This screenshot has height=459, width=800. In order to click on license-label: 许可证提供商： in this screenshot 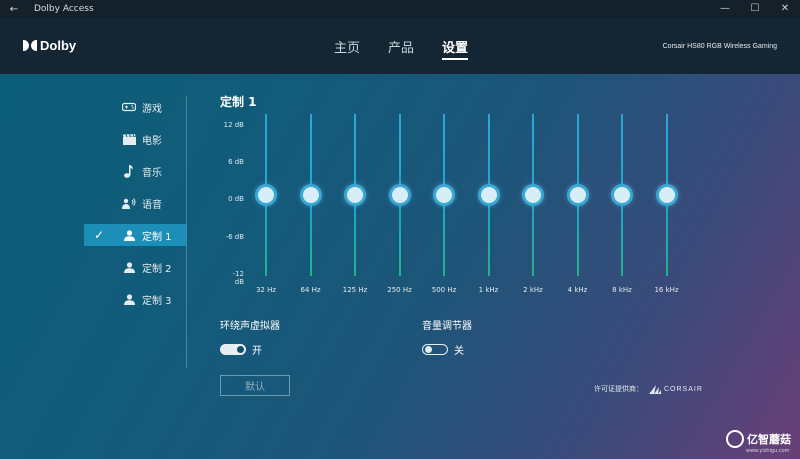, I will do `click(618, 389)`.